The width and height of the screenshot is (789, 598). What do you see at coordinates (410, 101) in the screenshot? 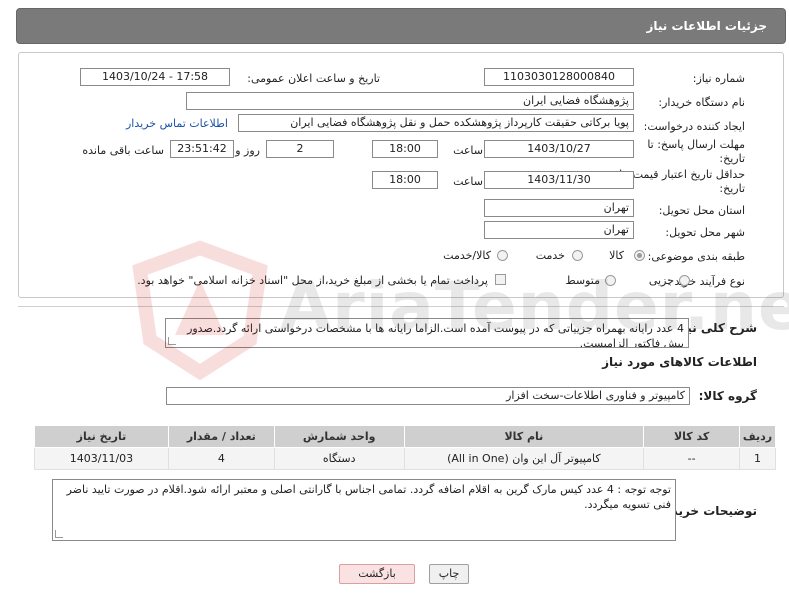
I see `buyer-field: پژوهشگاه فضایی ایران` at bounding box center [410, 101].